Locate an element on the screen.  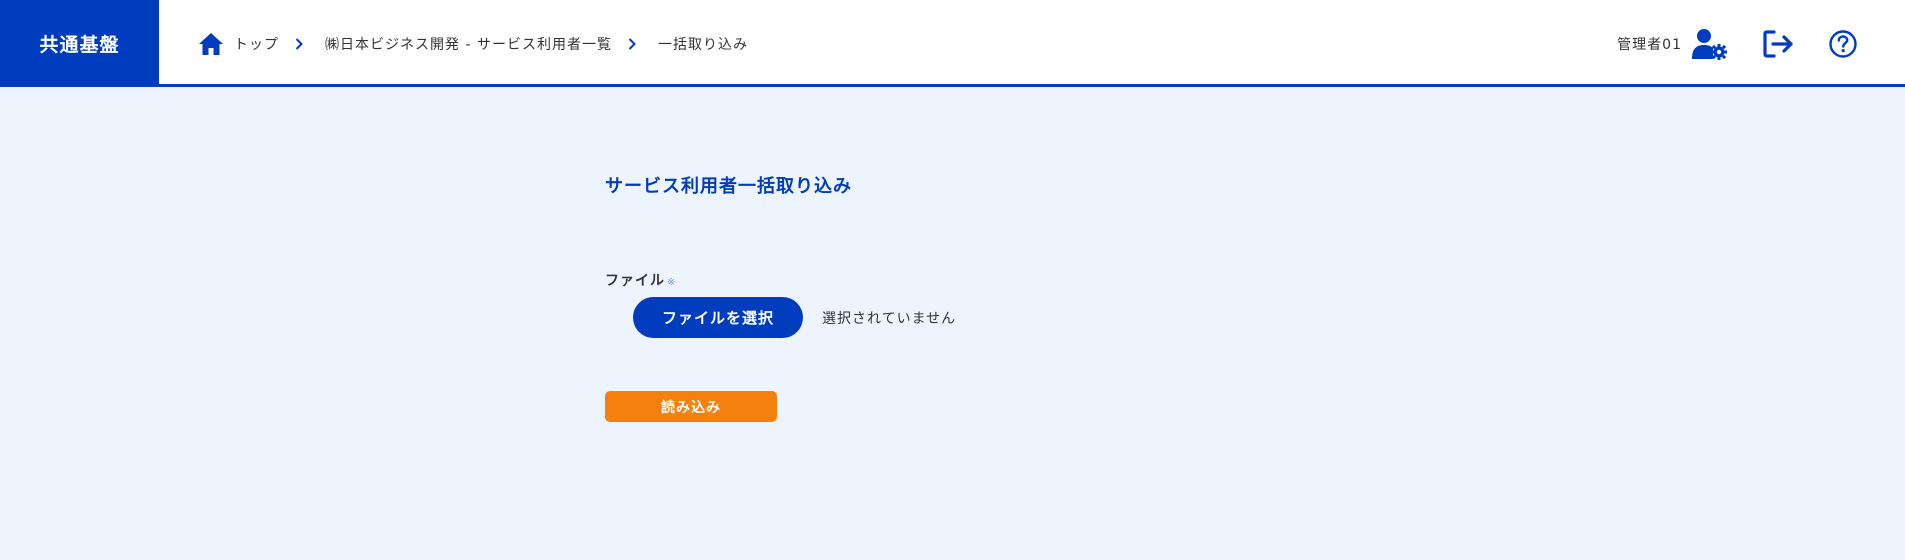
required-mark: ※ is located at coordinates (672, 282).